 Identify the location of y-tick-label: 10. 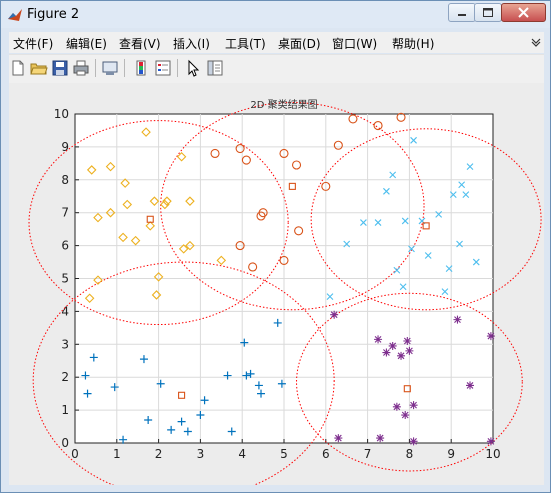
(61, 114).